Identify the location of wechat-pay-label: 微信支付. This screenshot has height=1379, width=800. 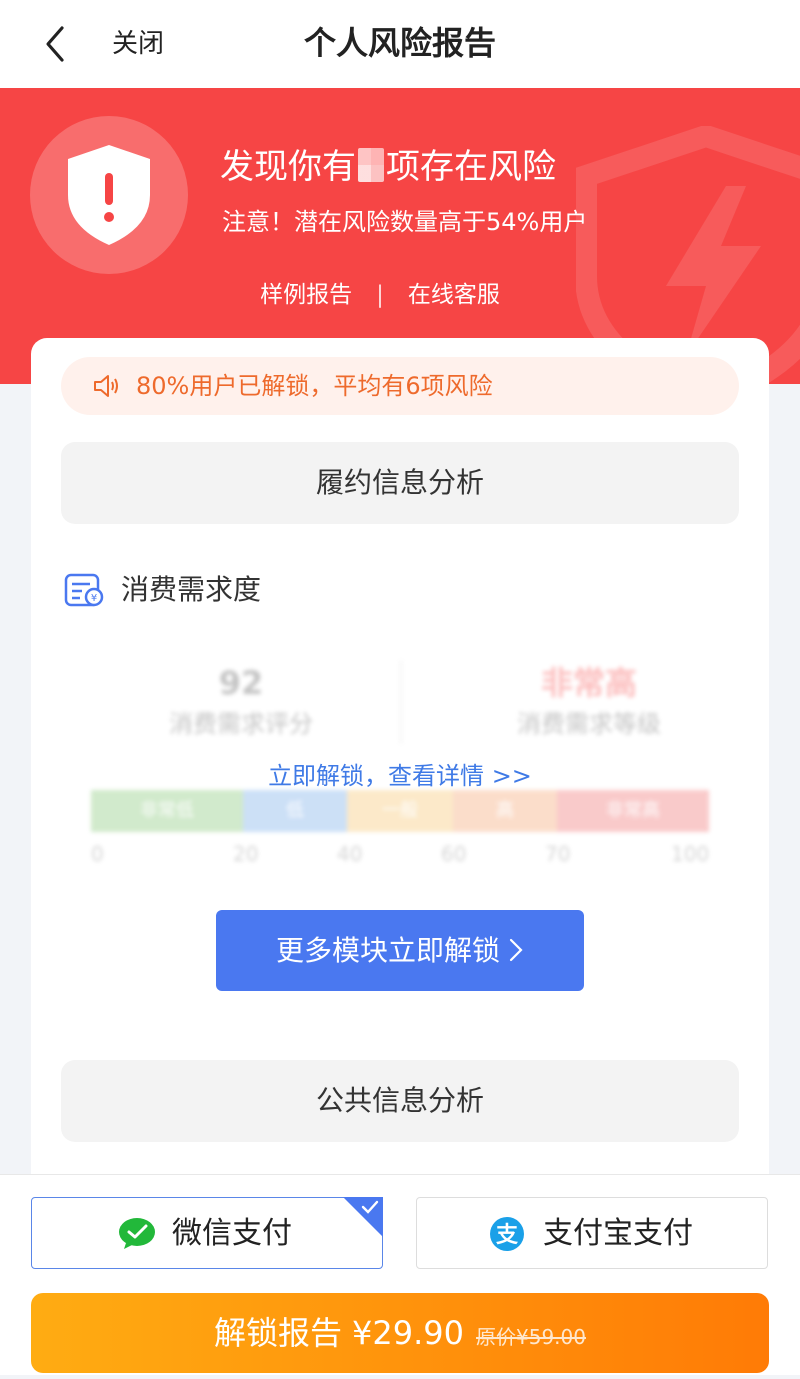
(232, 1233).